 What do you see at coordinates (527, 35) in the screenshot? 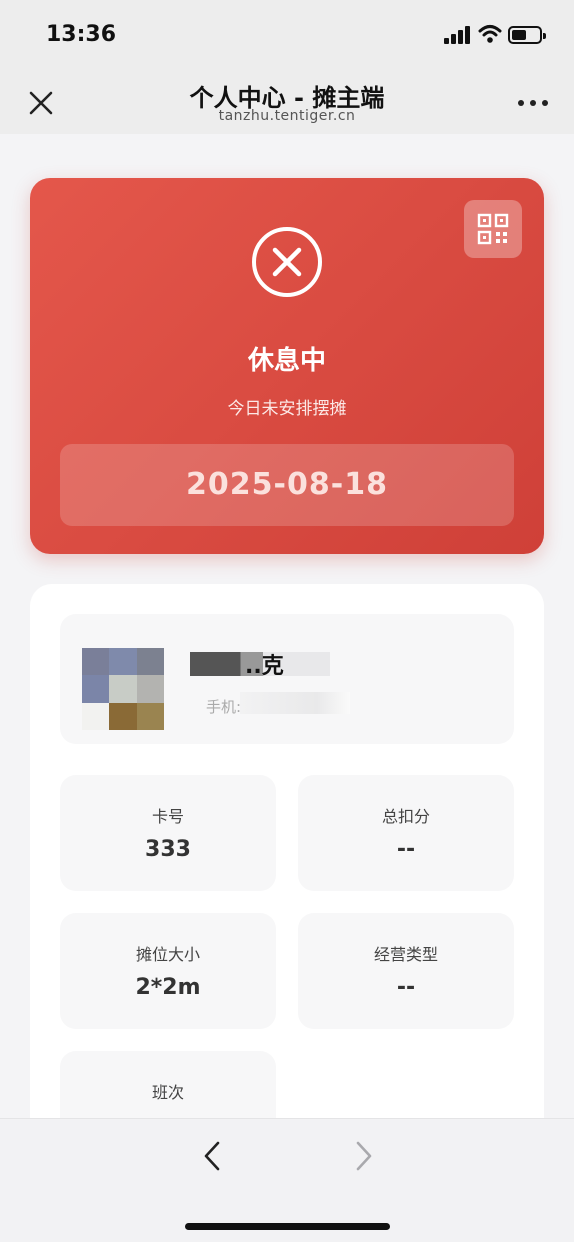
I see `battery-icon` at bounding box center [527, 35].